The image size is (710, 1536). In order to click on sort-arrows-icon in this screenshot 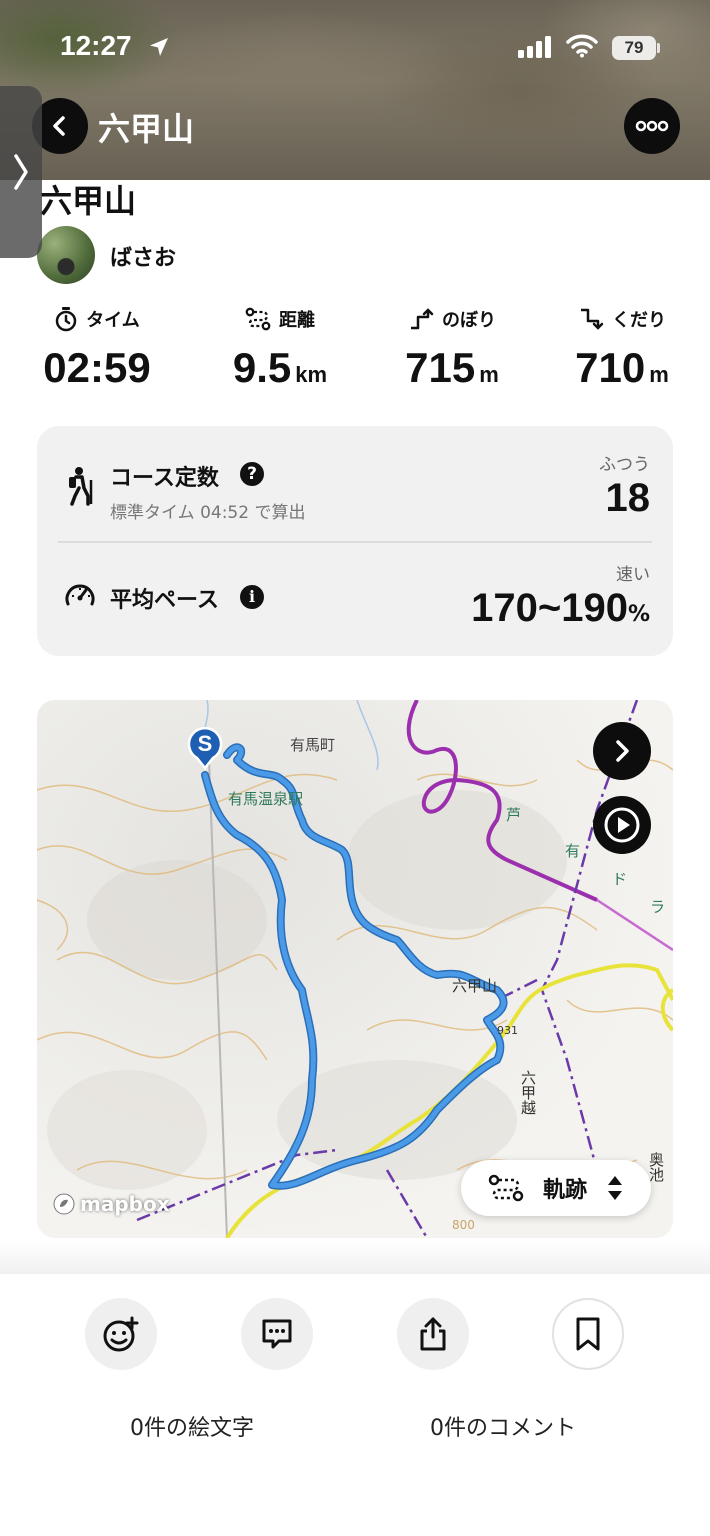, I will do `click(614, 1188)`.